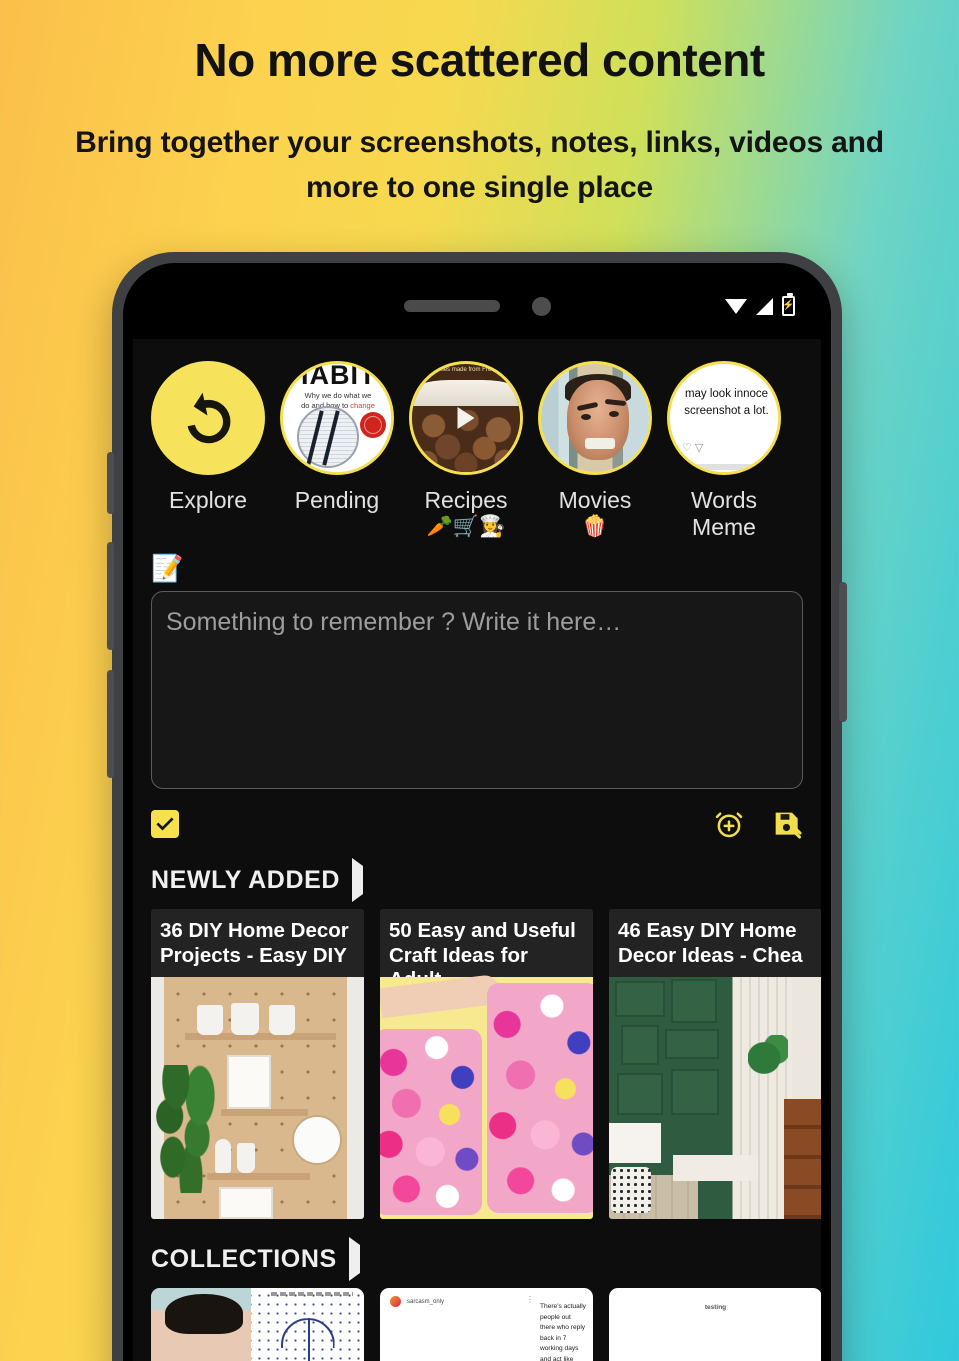  What do you see at coordinates (729, 824) in the screenshot?
I see `alarm-add-icon` at bounding box center [729, 824].